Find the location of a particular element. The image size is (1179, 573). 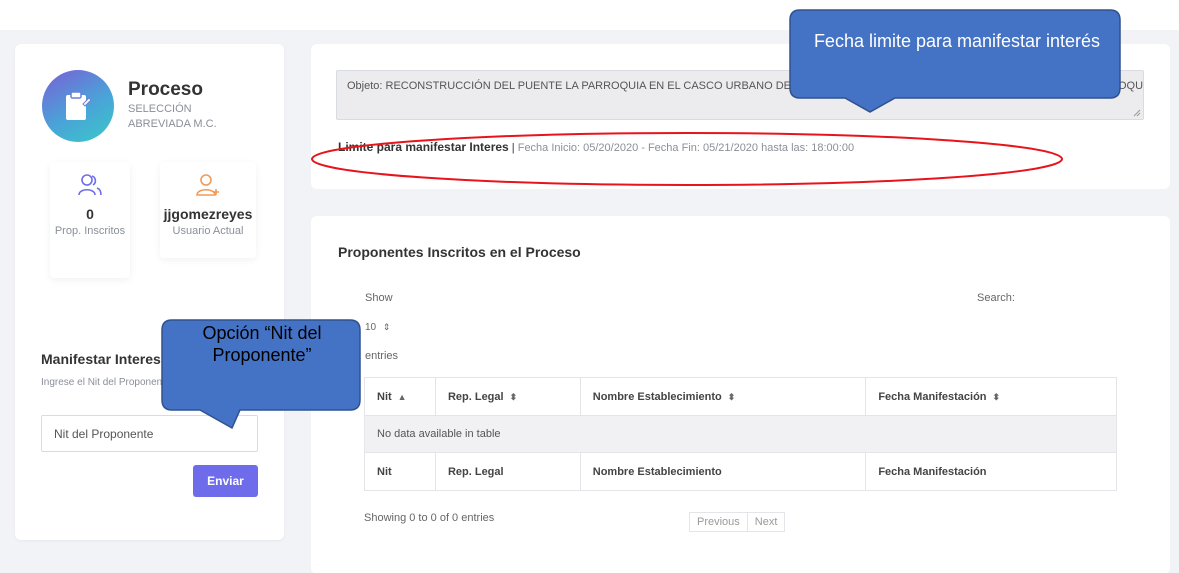

callout-left-text: Opción “Nit del Proponente” is located at coordinates (262, 344).